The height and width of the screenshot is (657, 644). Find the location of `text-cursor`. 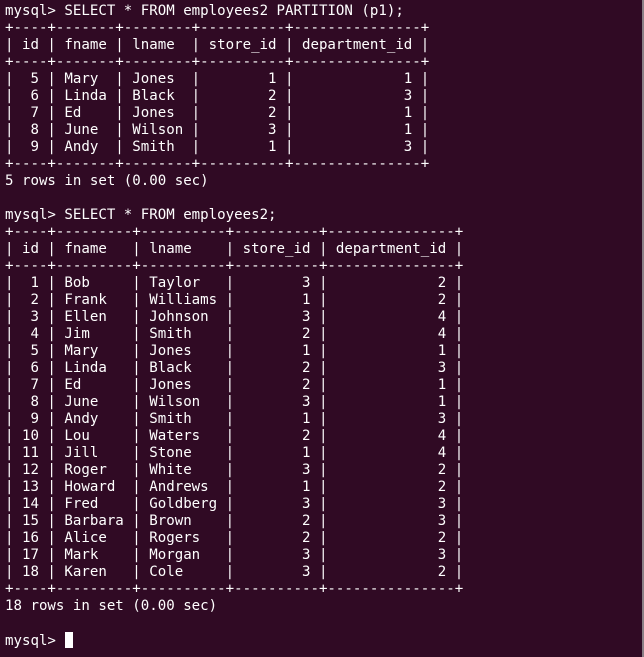

text-cursor is located at coordinates (69, 640).